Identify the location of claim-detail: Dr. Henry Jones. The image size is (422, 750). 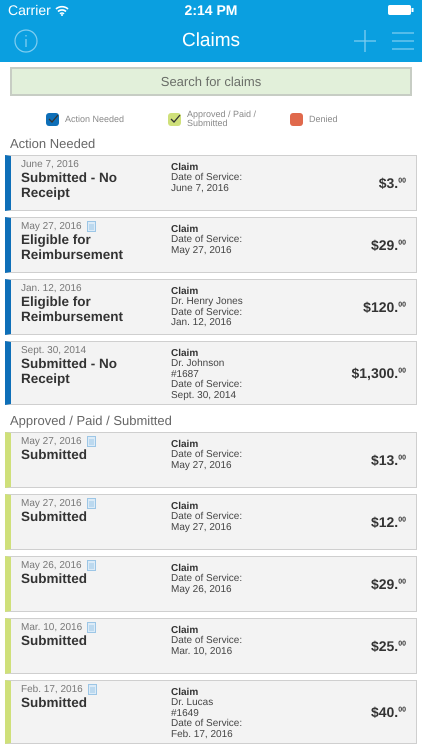
(207, 302).